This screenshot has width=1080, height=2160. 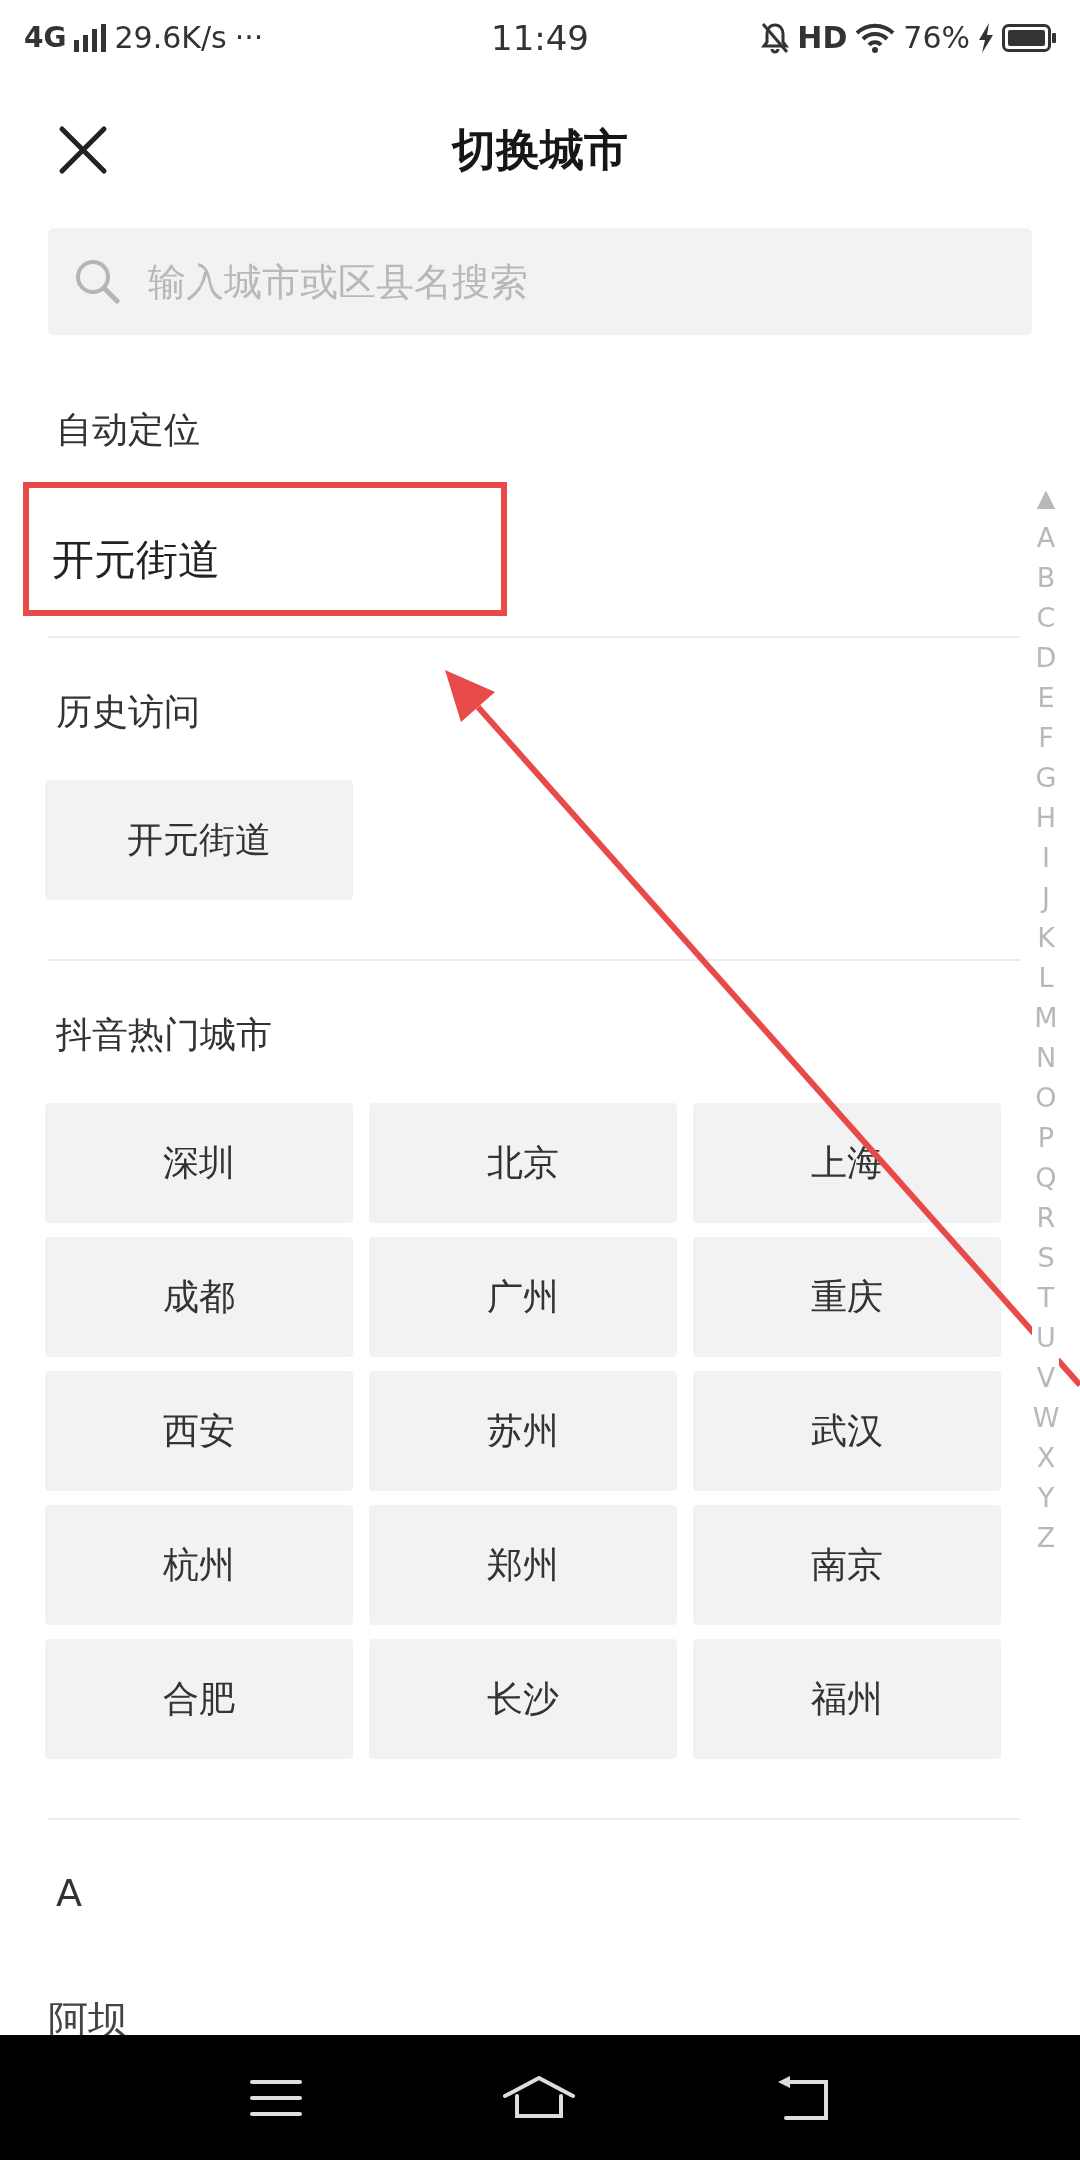 What do you see at coordinates (170, 37) in the screenshot?
I see `network-speed: 29.6K/s` at bounding box center [170, 37].